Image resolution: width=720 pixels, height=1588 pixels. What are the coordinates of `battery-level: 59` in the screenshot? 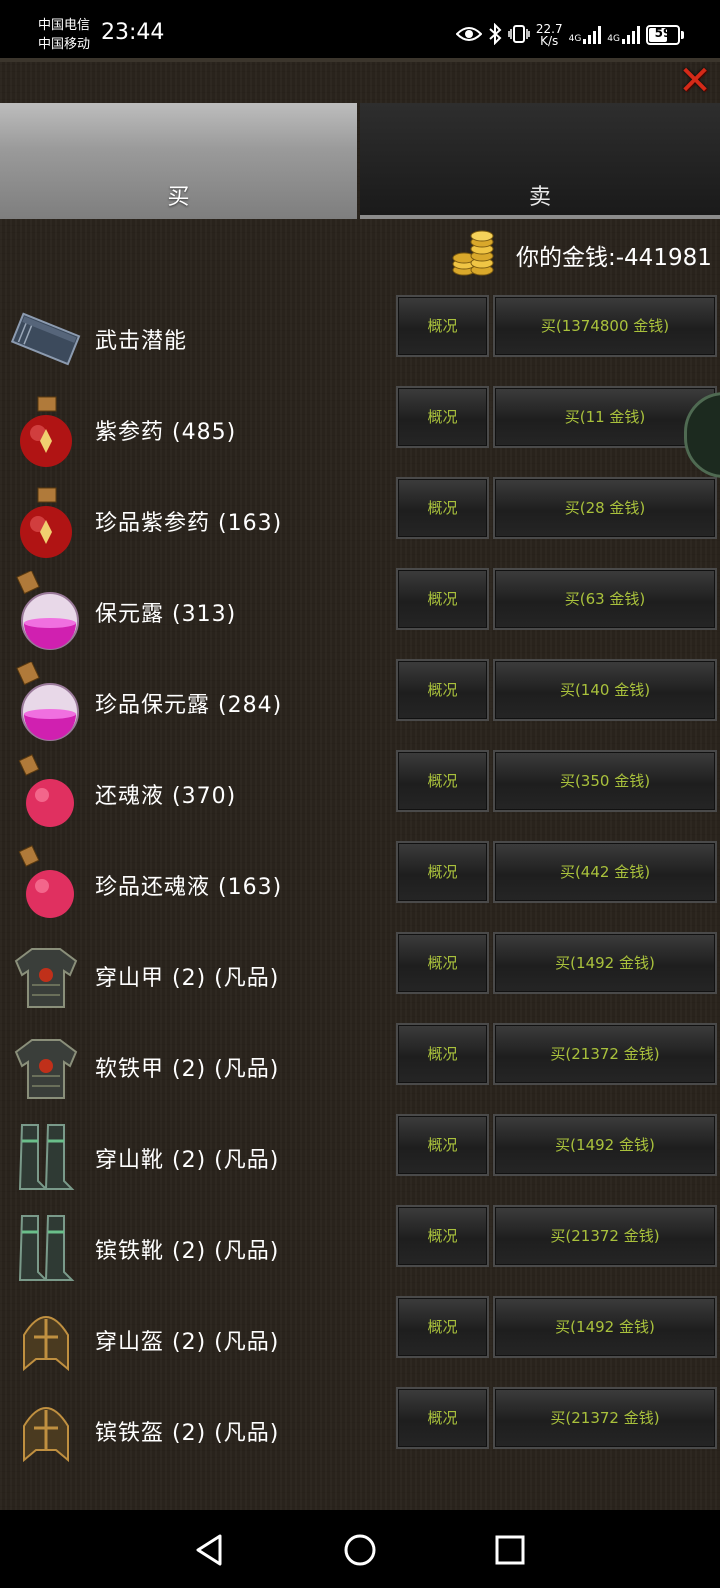 It's located at (663, 33).